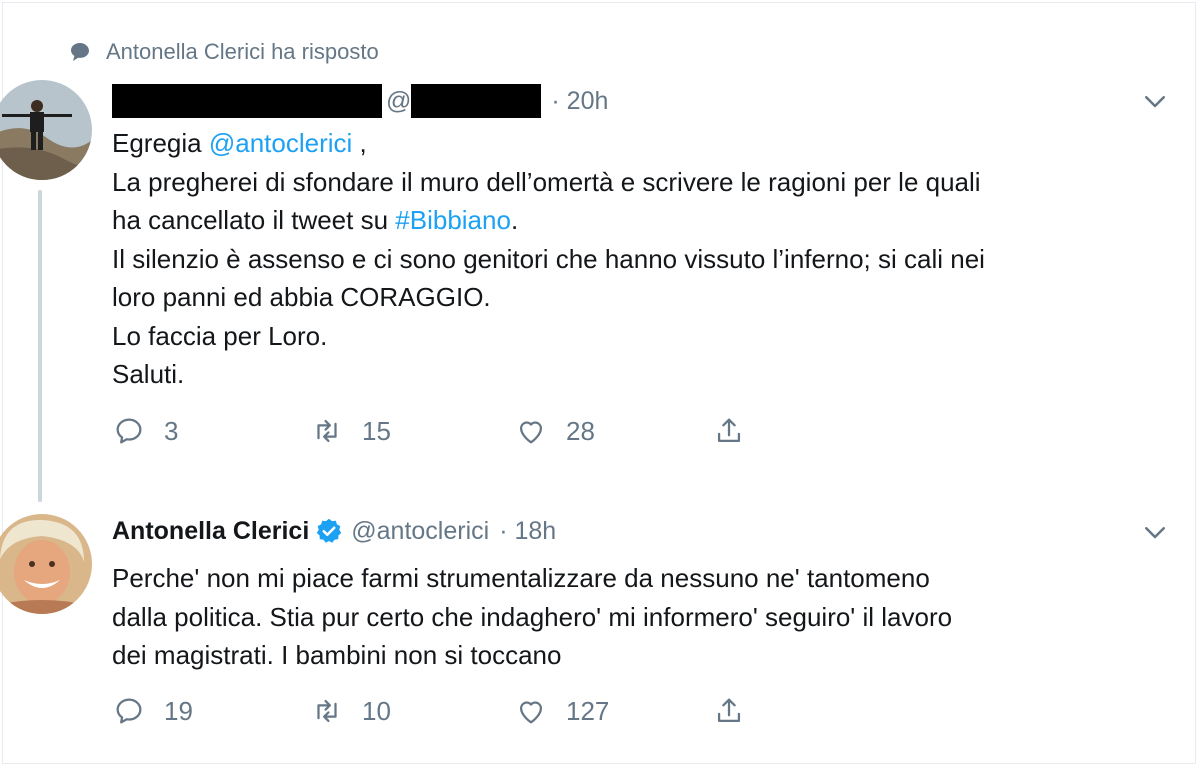 Image resolution: width=1200 pixels, height=767 pixels. I want to click on text-segment: ., so click(514, 220).